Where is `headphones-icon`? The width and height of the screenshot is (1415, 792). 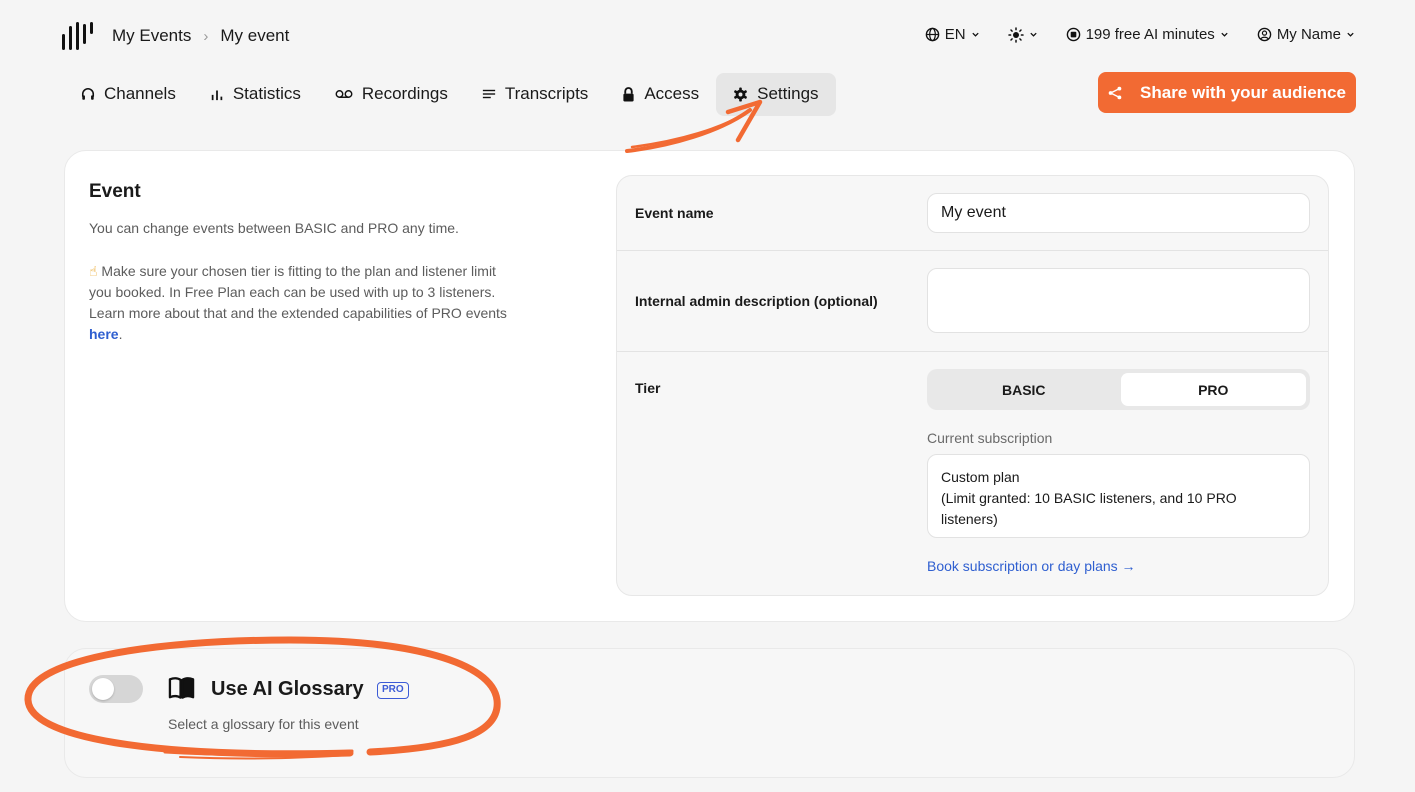
headphones-icon is located at coordinates (88, 94).